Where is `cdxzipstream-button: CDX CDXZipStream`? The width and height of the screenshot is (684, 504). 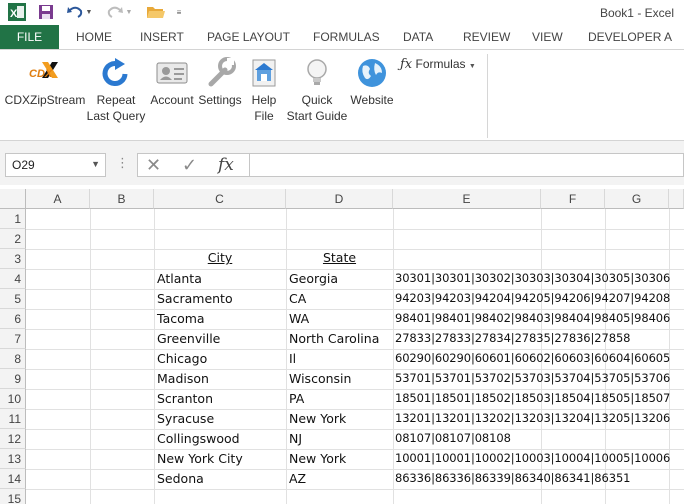 cdxzipstream-button: CDX CDXZipStream is located at coordinates (45, 82).